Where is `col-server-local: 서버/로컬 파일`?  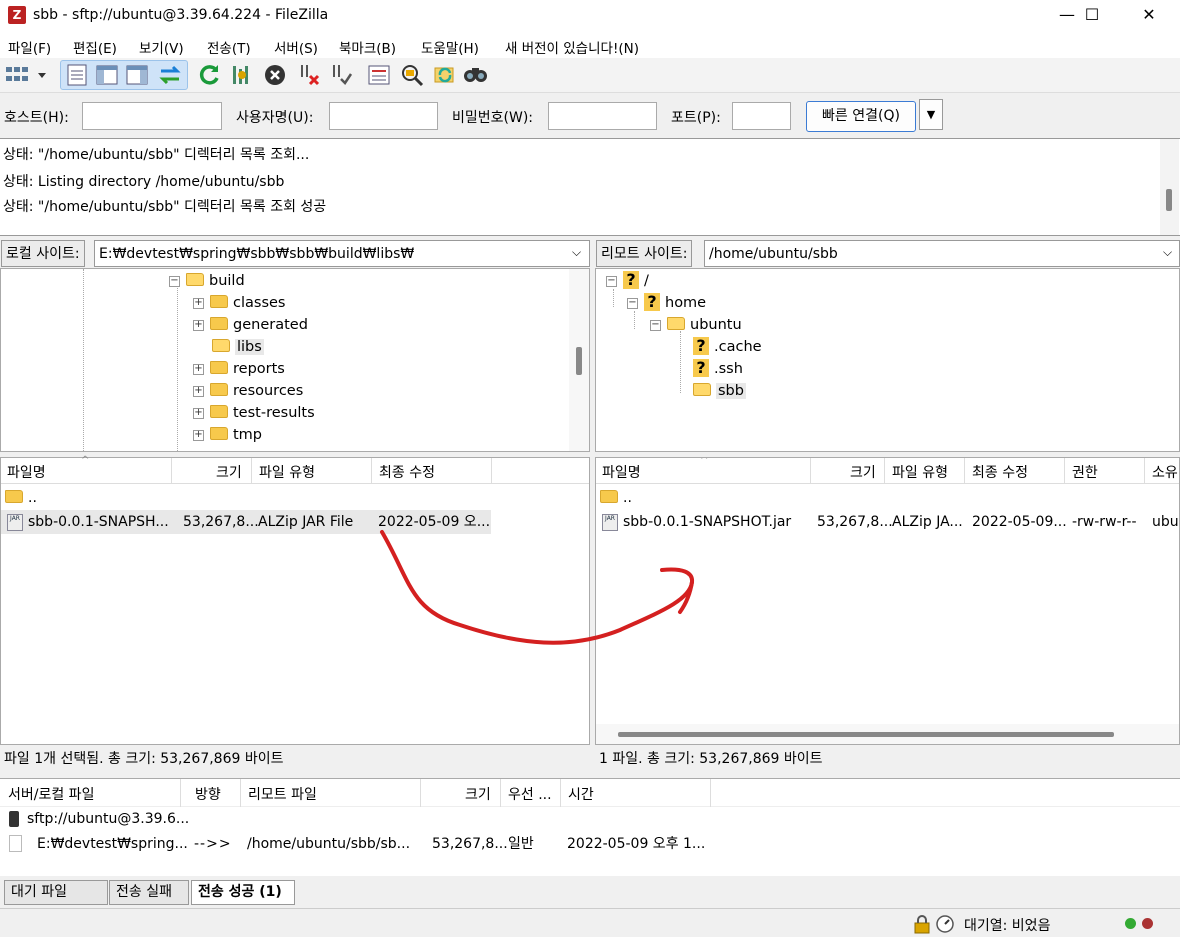
col-server-local: 서버/로컬 파일 is located at coordinates (51, 794).